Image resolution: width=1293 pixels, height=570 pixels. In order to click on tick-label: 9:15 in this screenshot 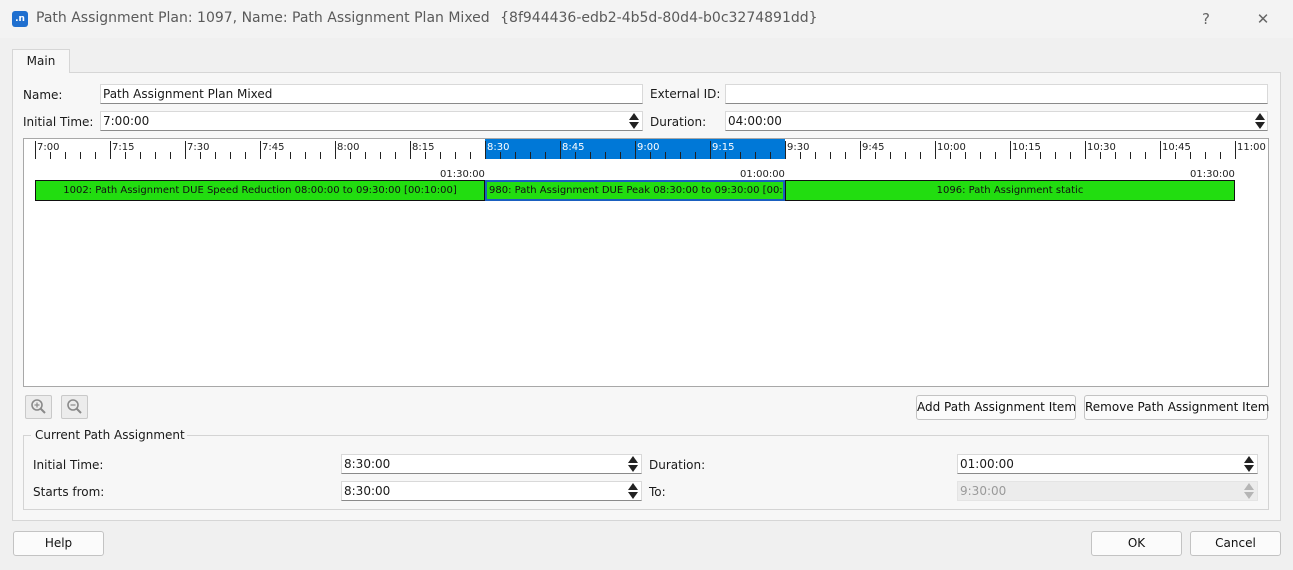, I will do `click(723, 147)`.